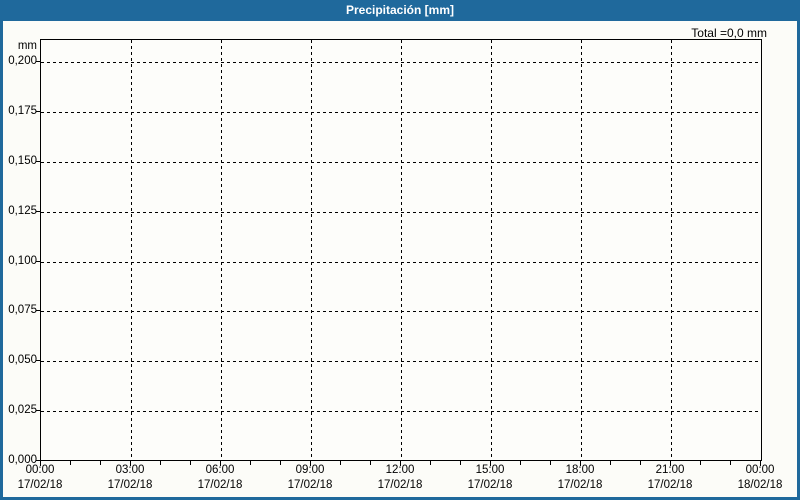 Image resolution: width=800 pixels, height=500 pixels. I want to click on x-tick-time: 18:00, so click(580, 470).